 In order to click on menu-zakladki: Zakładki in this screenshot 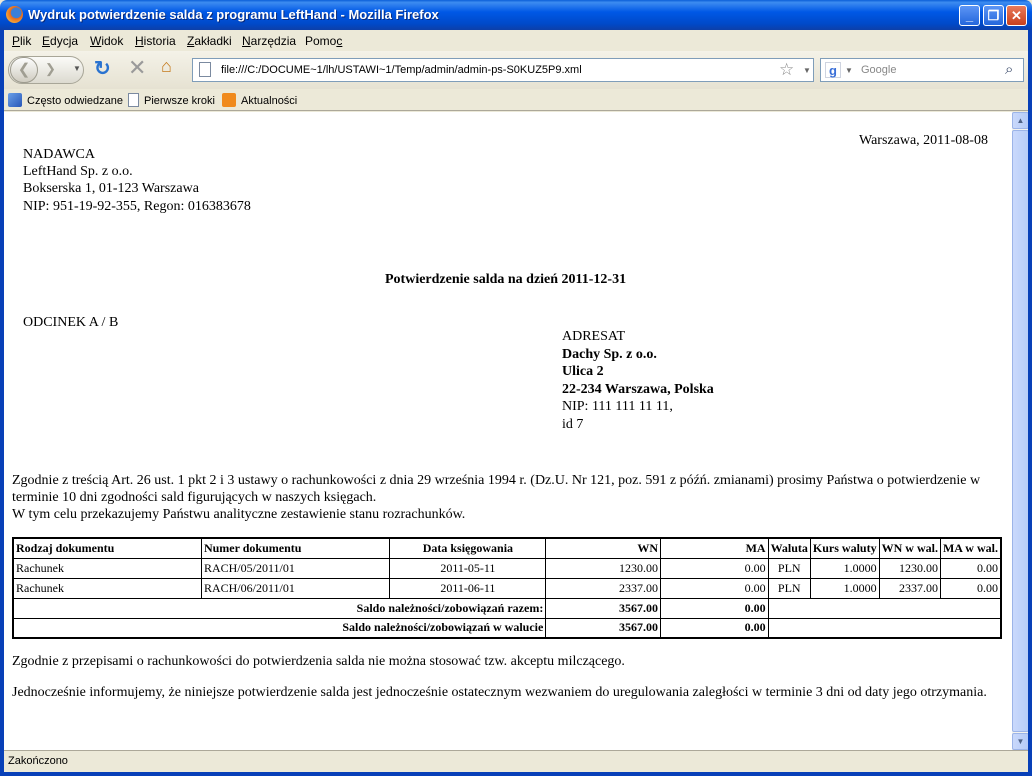, I will do `click(209, 41)`.